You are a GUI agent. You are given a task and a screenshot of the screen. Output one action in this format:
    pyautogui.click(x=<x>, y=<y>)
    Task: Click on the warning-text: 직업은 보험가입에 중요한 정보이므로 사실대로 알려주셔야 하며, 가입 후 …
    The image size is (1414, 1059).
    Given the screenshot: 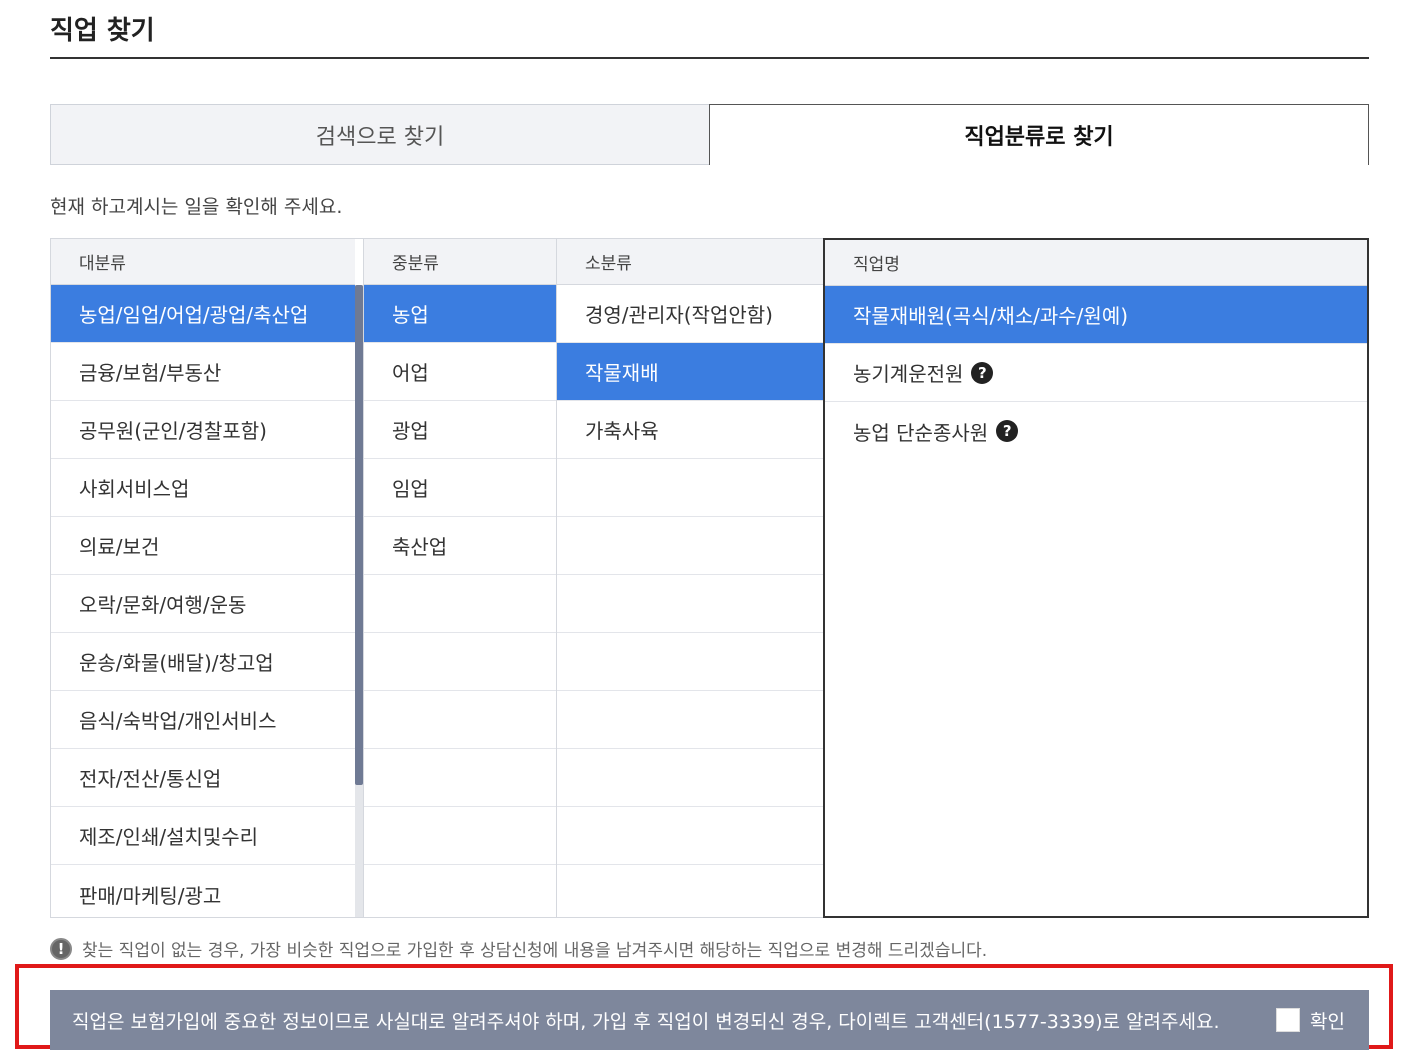 What is the action you would take?
    pyautogui.click(x=646, y=1021)
    